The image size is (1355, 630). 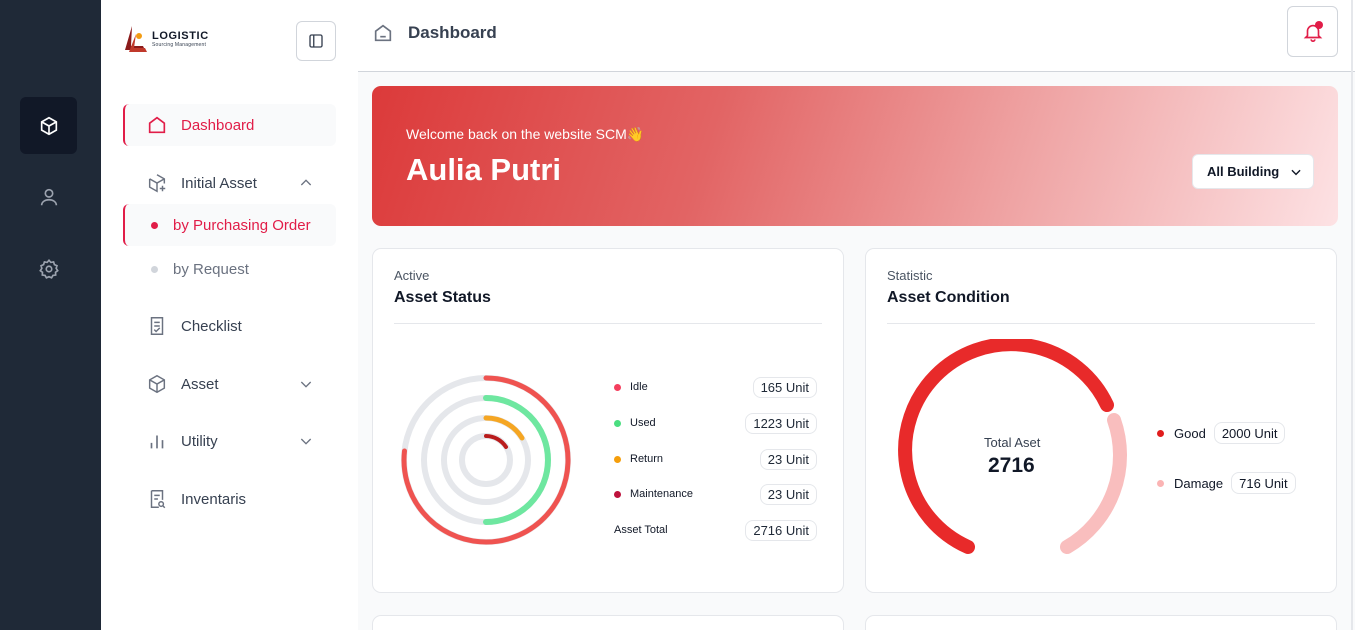 I want to click on checklist-icon, so click(x=157, y=326).